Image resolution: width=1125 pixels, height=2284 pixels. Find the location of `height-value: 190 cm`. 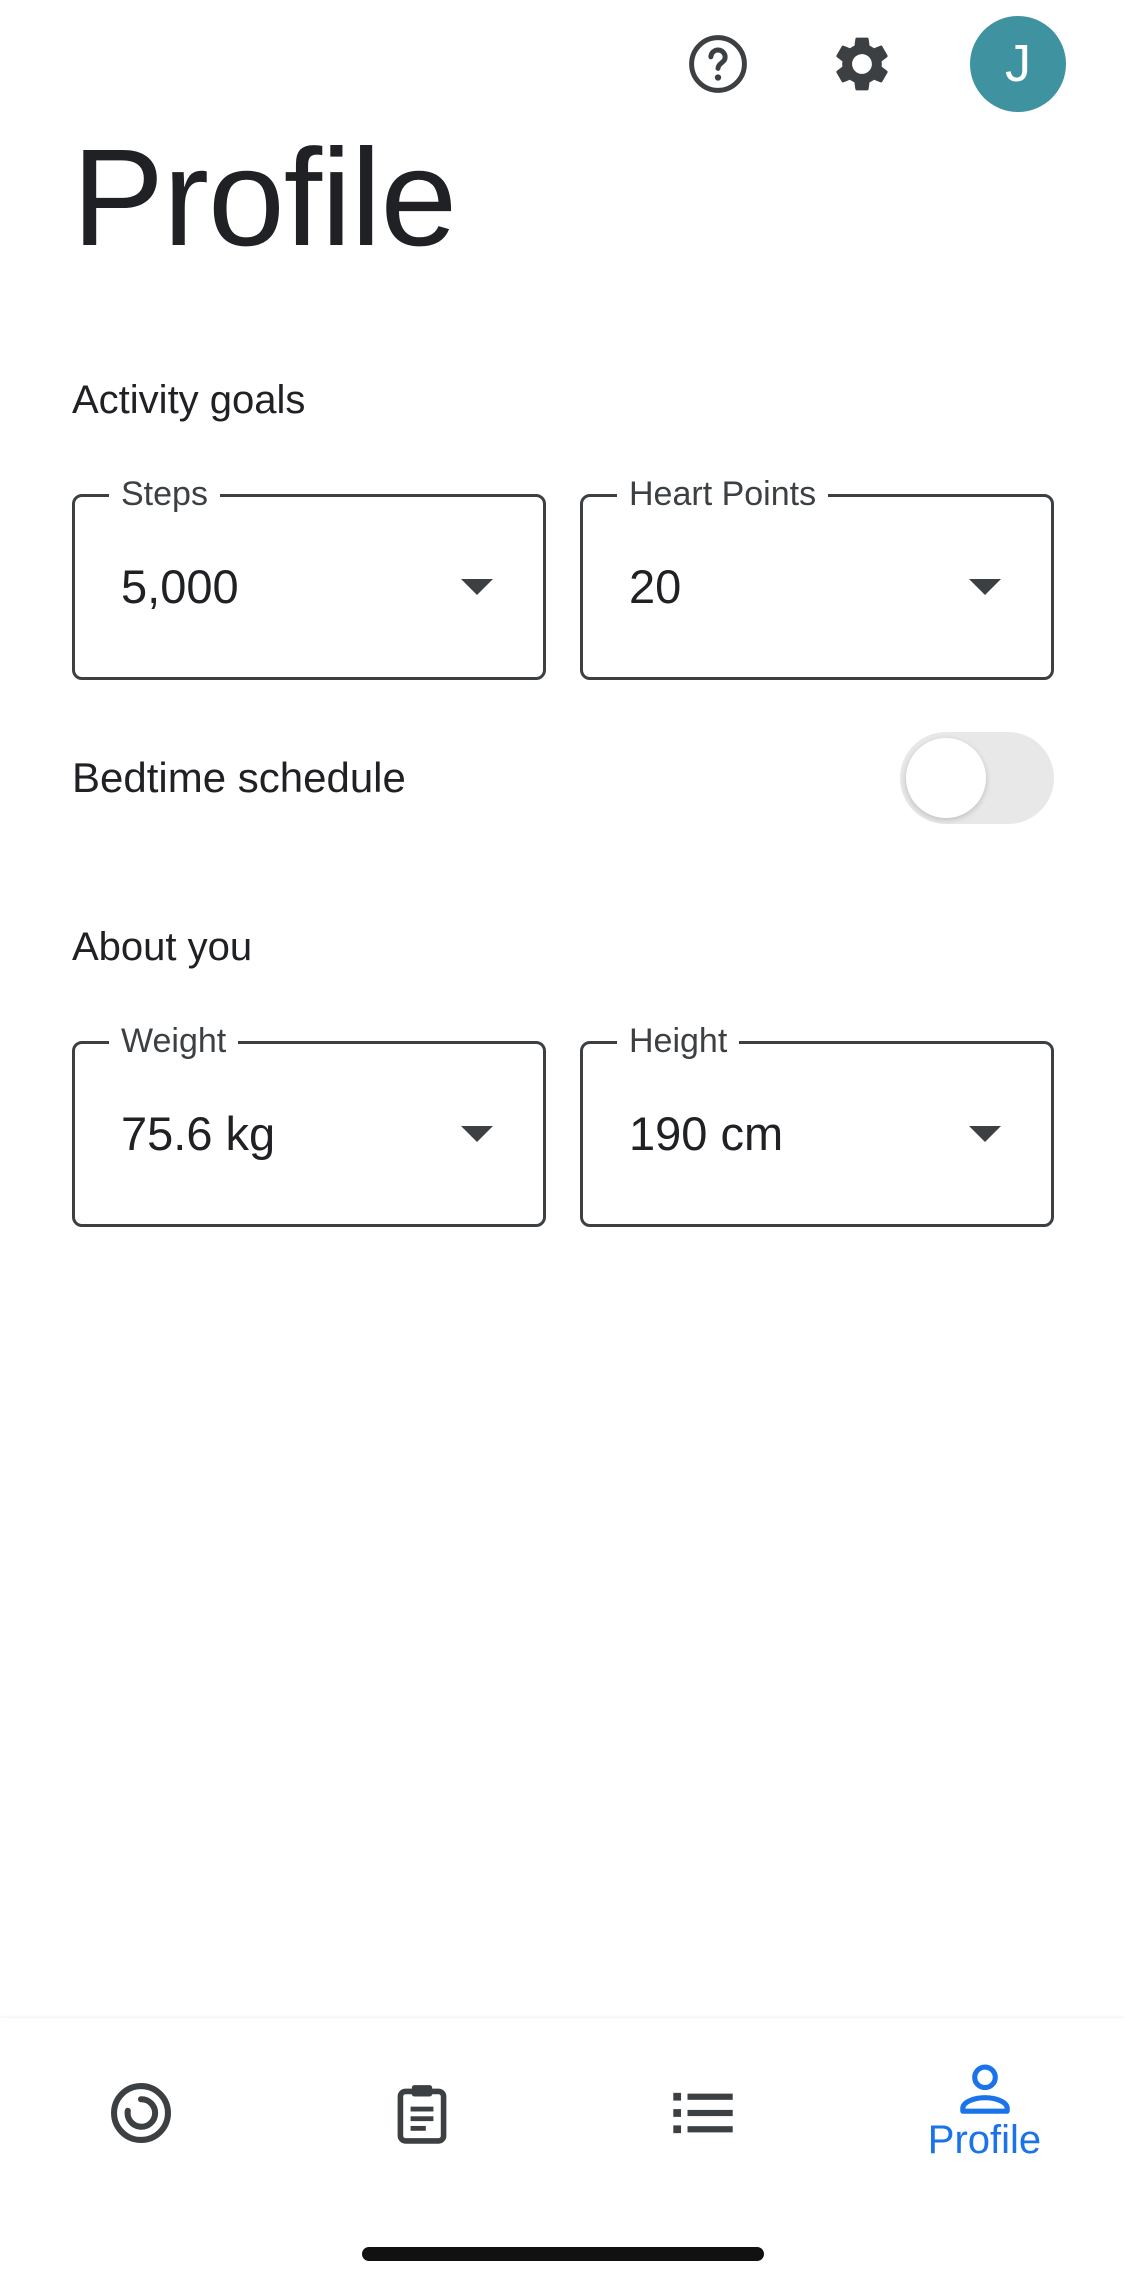

height-value: 190 cm is located at coordinates (706, 1133).